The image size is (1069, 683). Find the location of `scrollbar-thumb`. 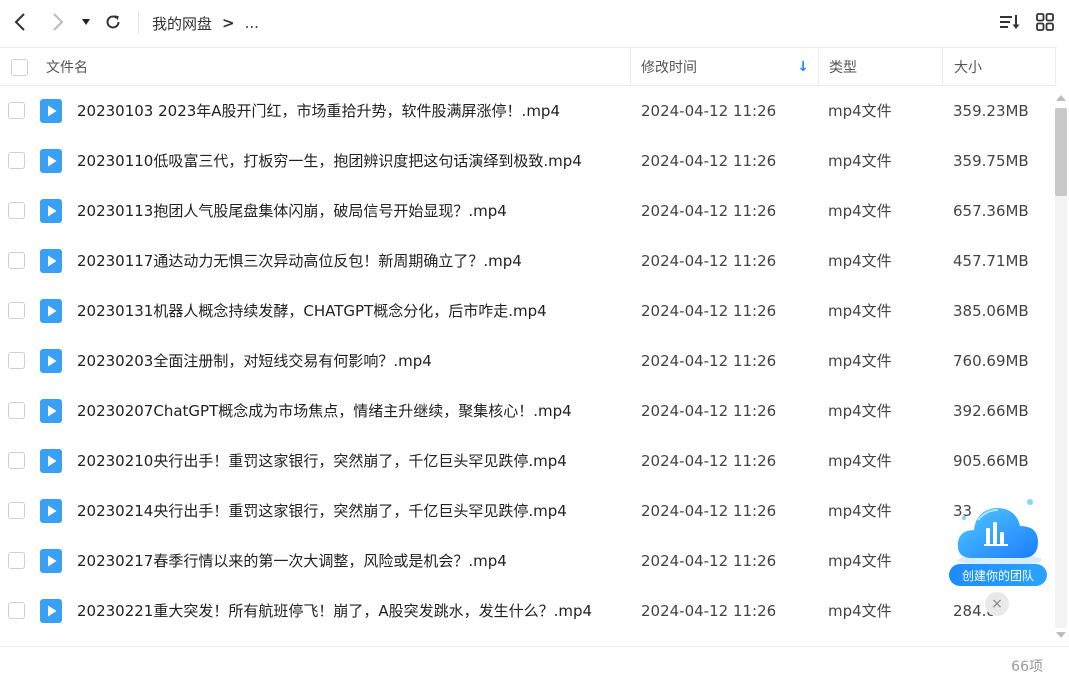

scrollbar-thumb is located at coordinates (1061, 152).